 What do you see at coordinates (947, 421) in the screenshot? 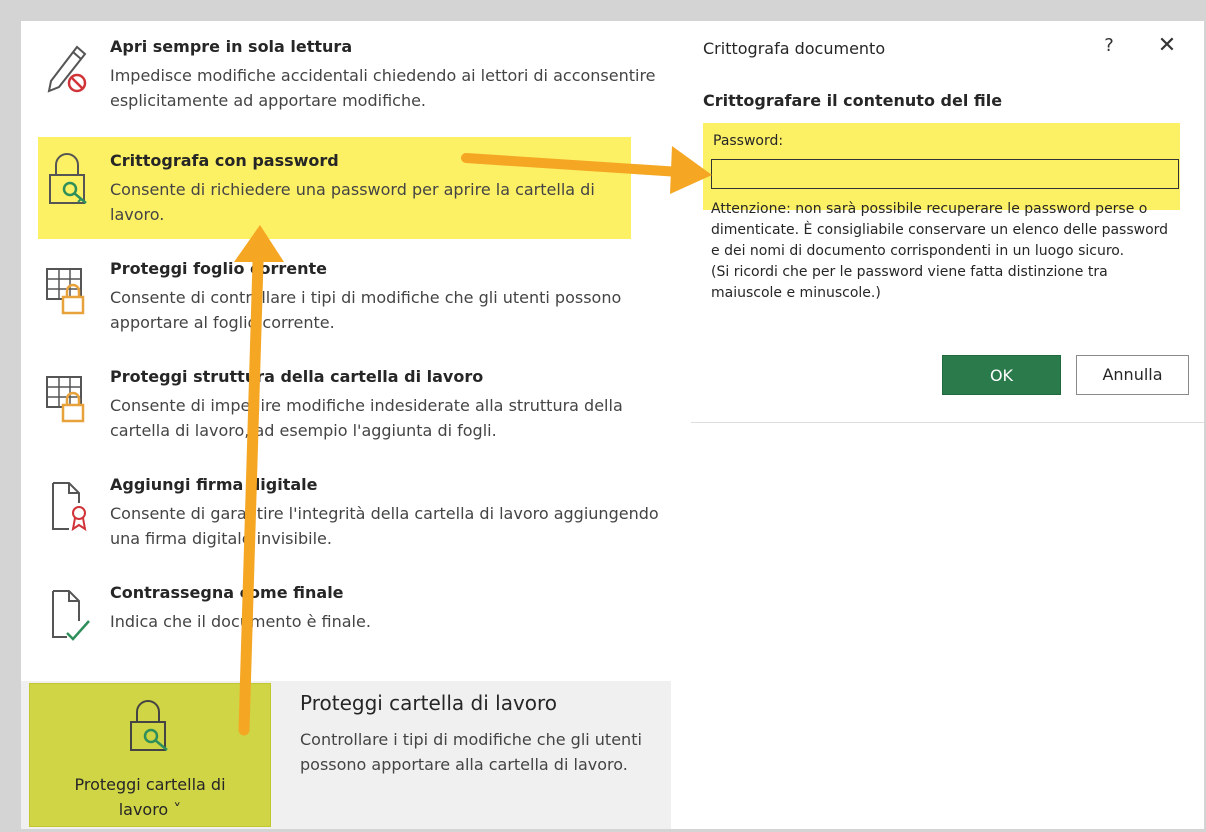
I see `dialog-bottom-edge` at bounding box center [947, 421].